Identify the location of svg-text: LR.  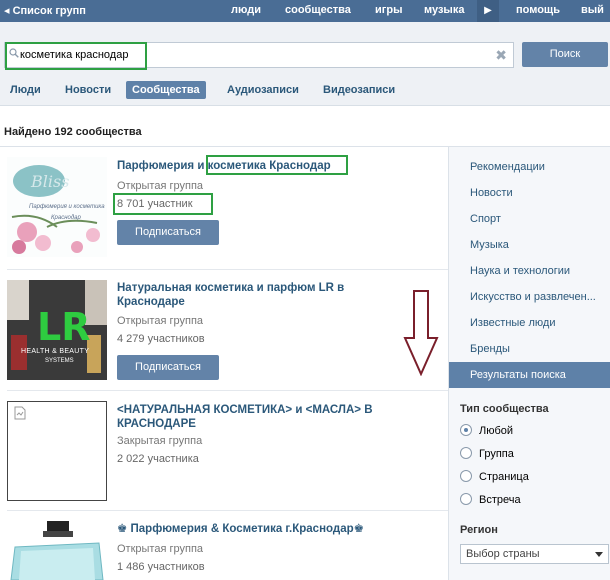
(63, 327).